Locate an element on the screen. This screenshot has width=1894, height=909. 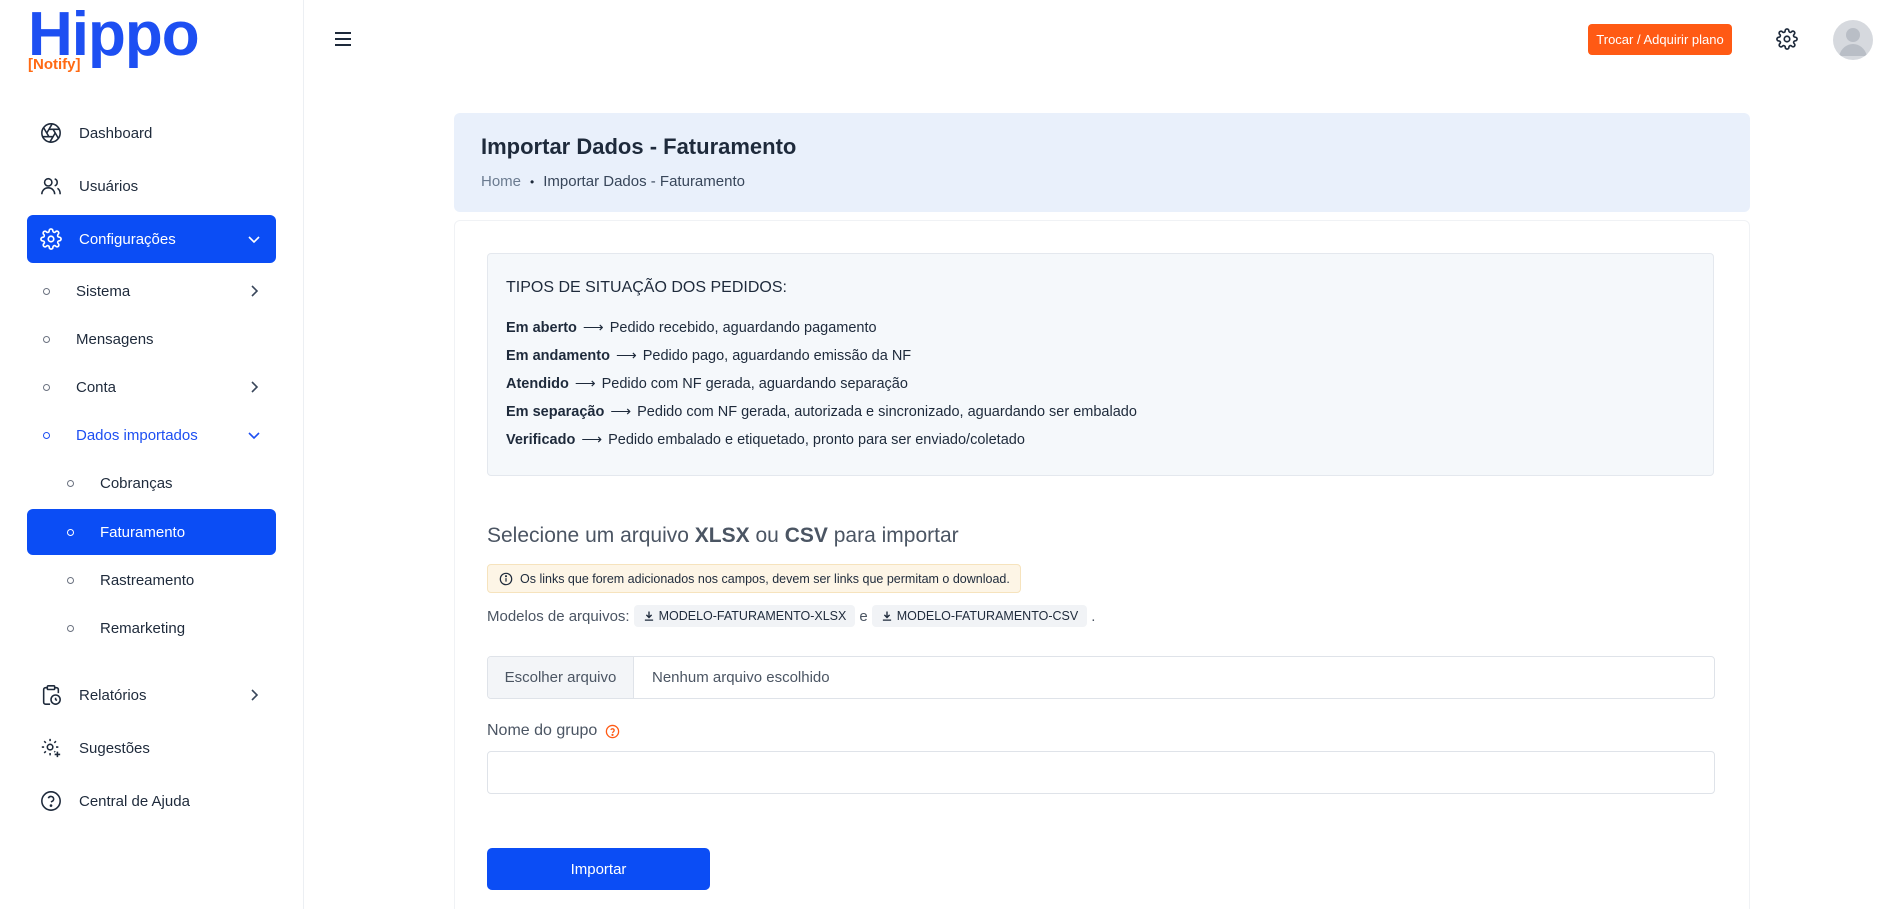
sidebar-item-faturamento: Faturamento is located at coordinates (151, 532).